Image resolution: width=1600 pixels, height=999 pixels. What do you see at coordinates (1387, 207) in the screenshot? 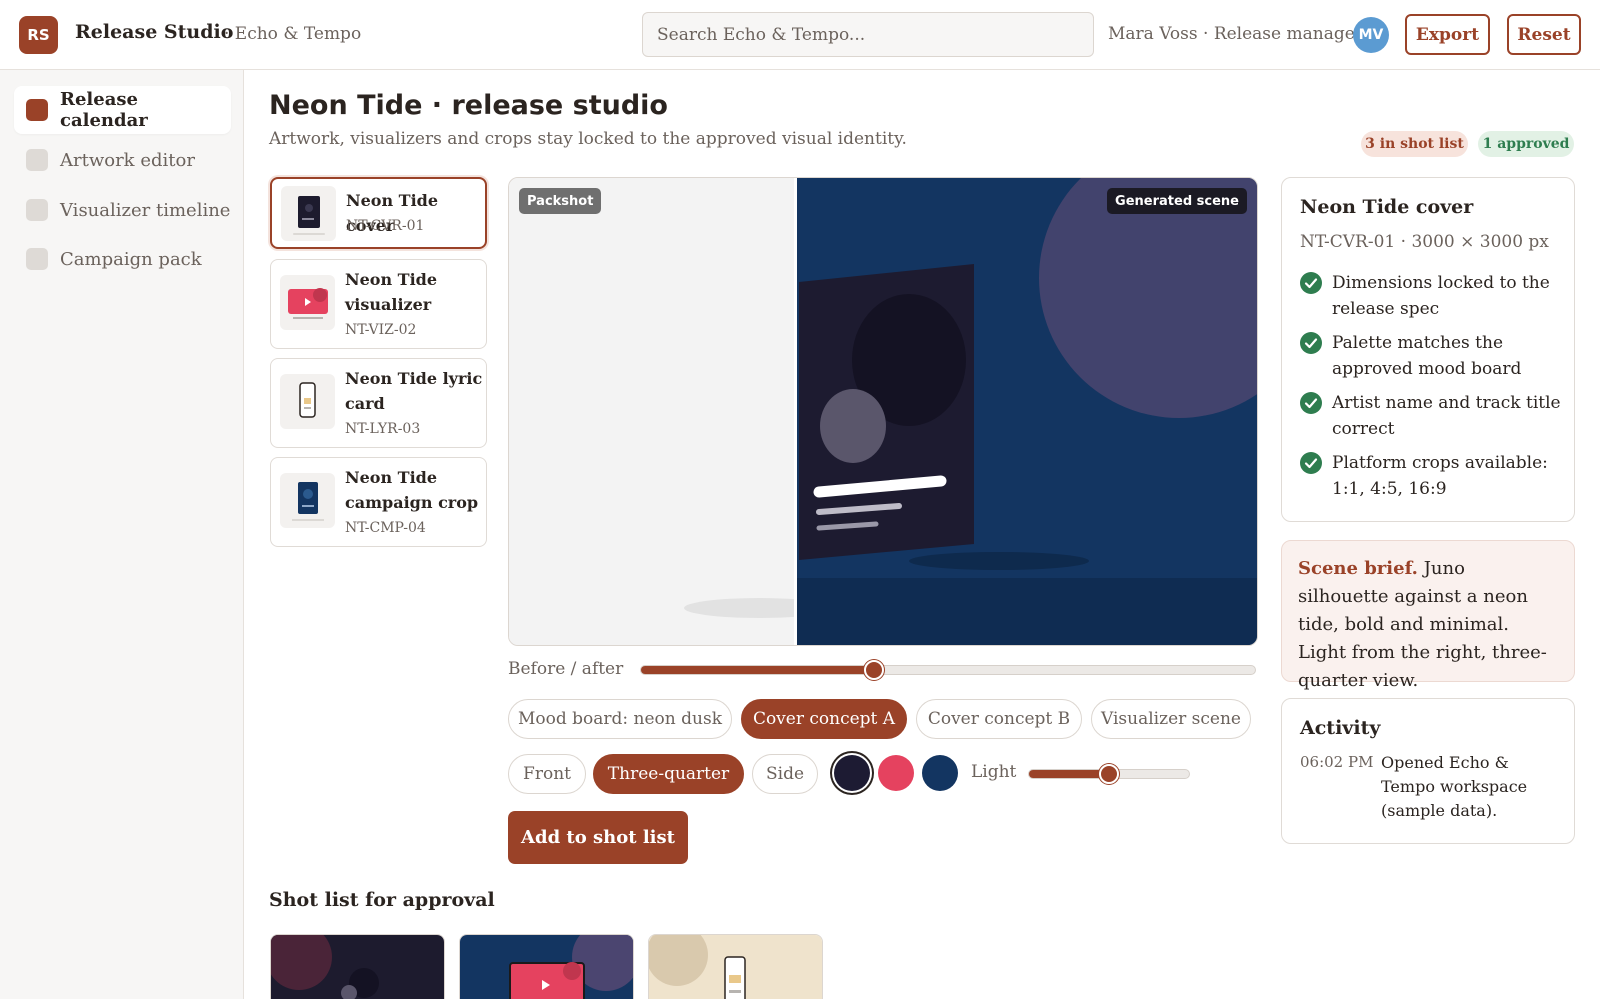
I see `details-title: Neon Tide cover` at bounding box center [1387, 207].